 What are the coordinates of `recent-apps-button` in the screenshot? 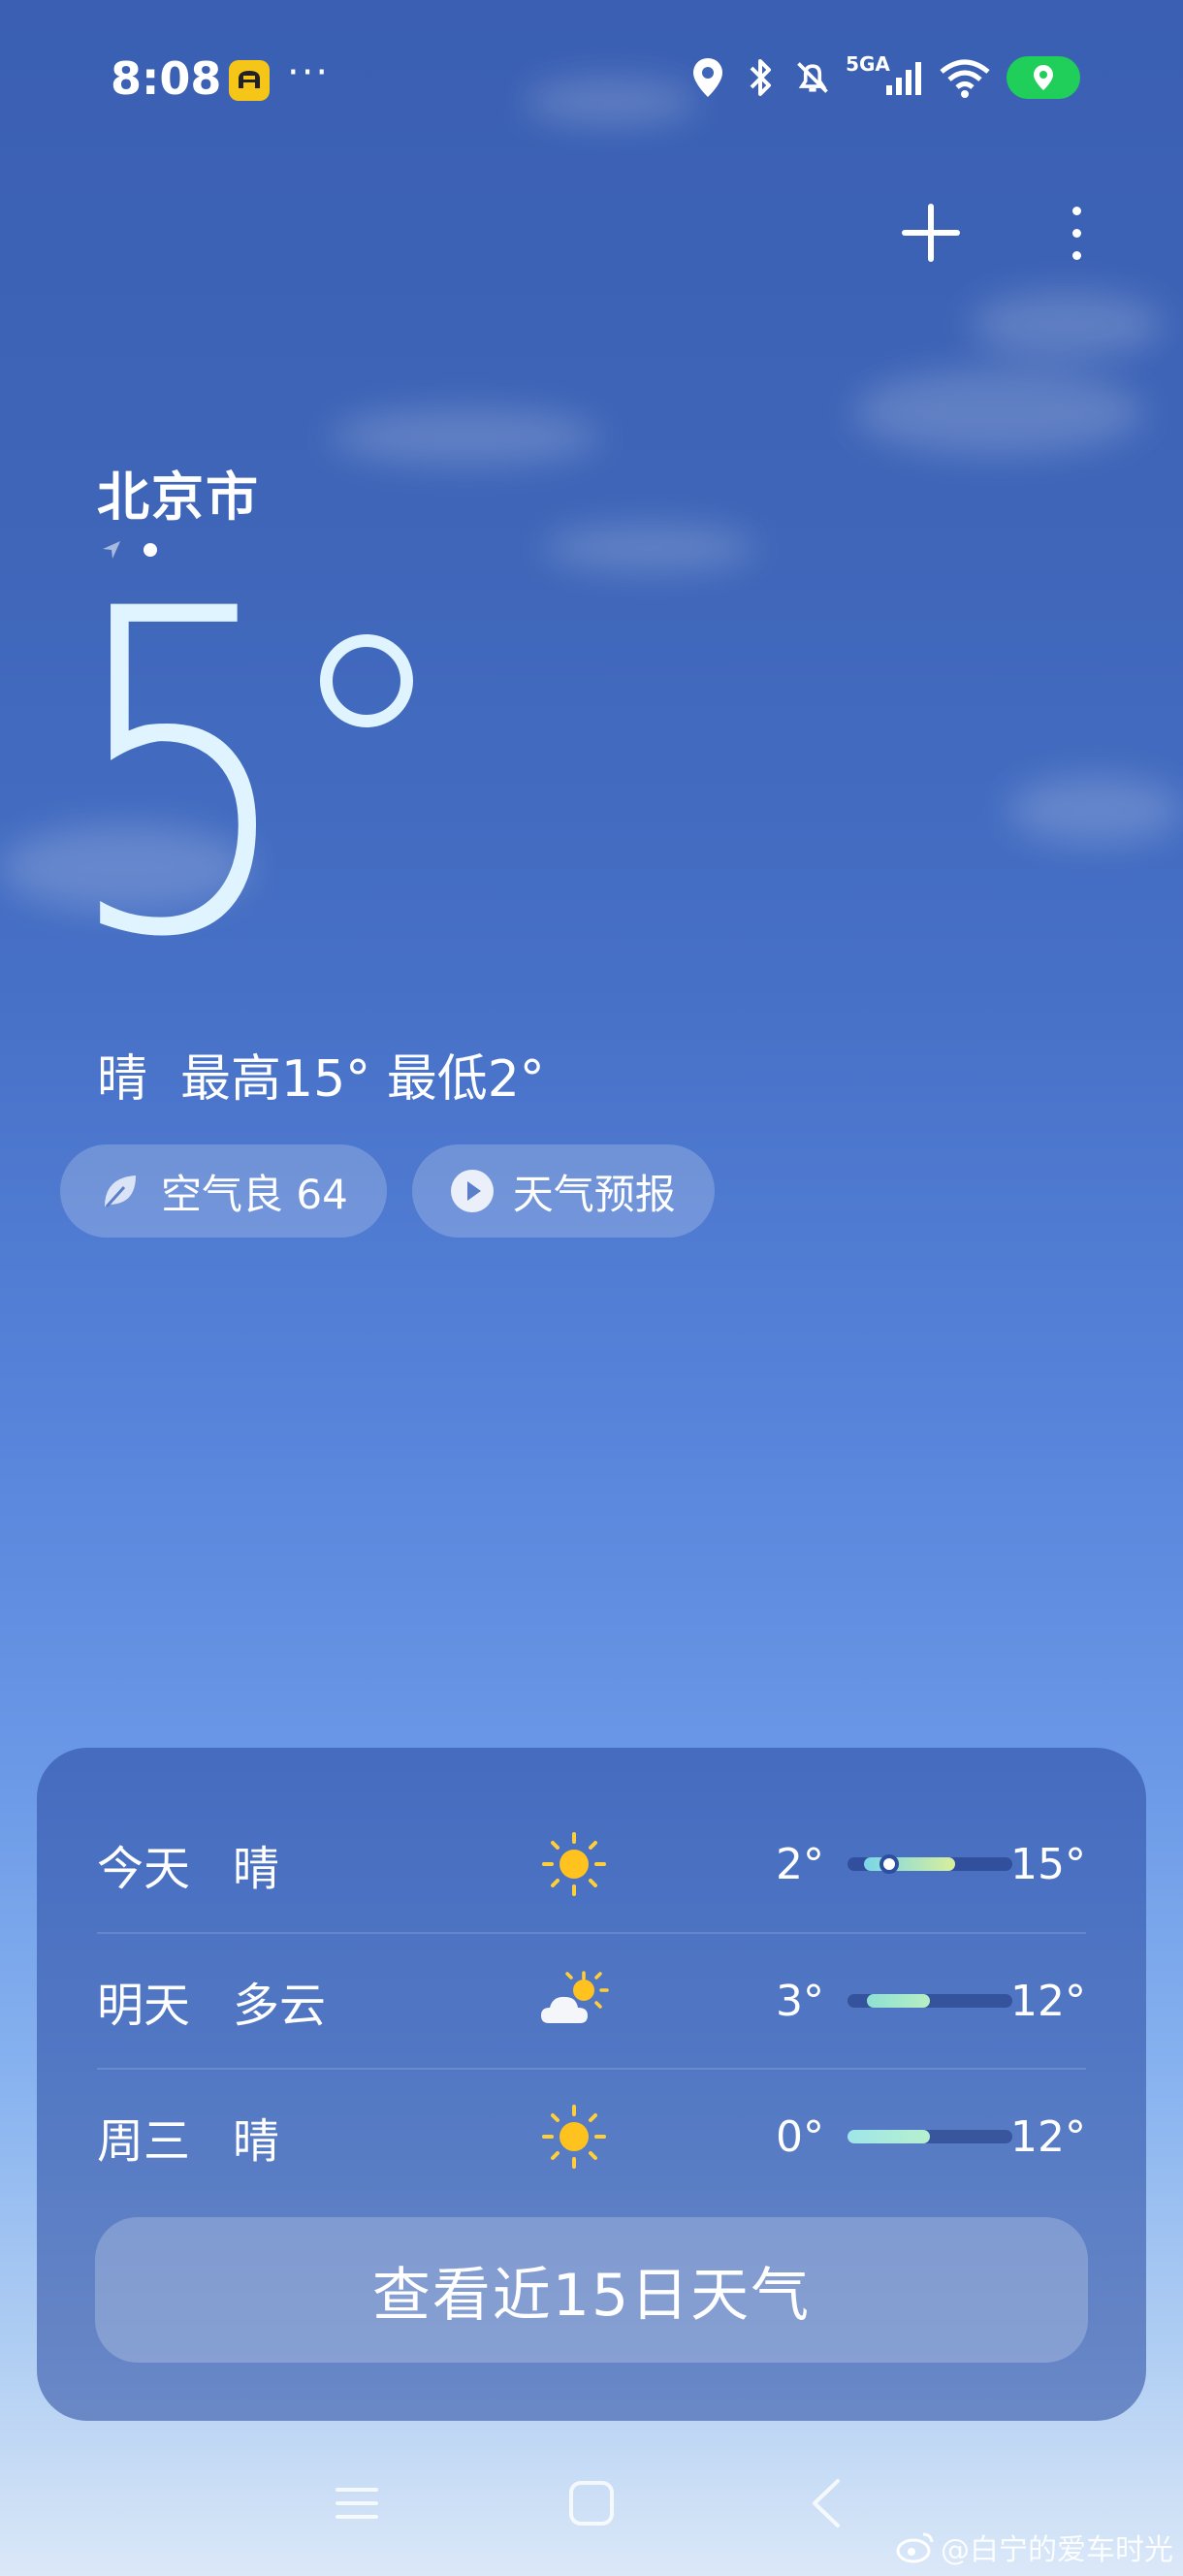 It's located at (357, 2503).